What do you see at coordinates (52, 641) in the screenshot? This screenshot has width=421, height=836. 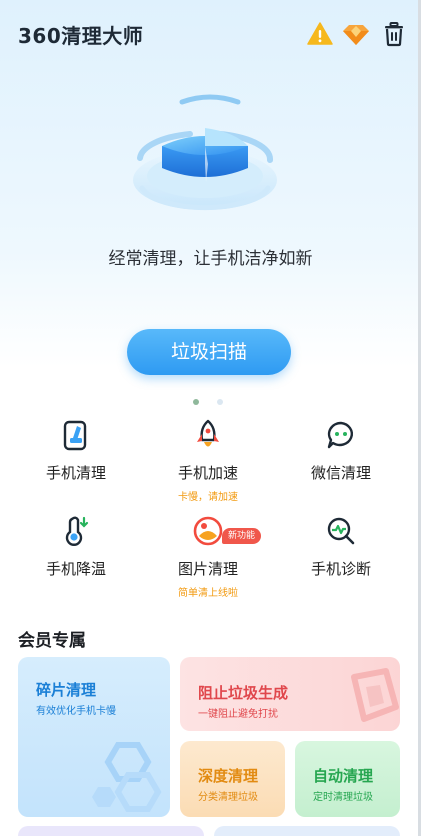 I see `member-section-title: 会员专属` at bounding box center [52, 641].